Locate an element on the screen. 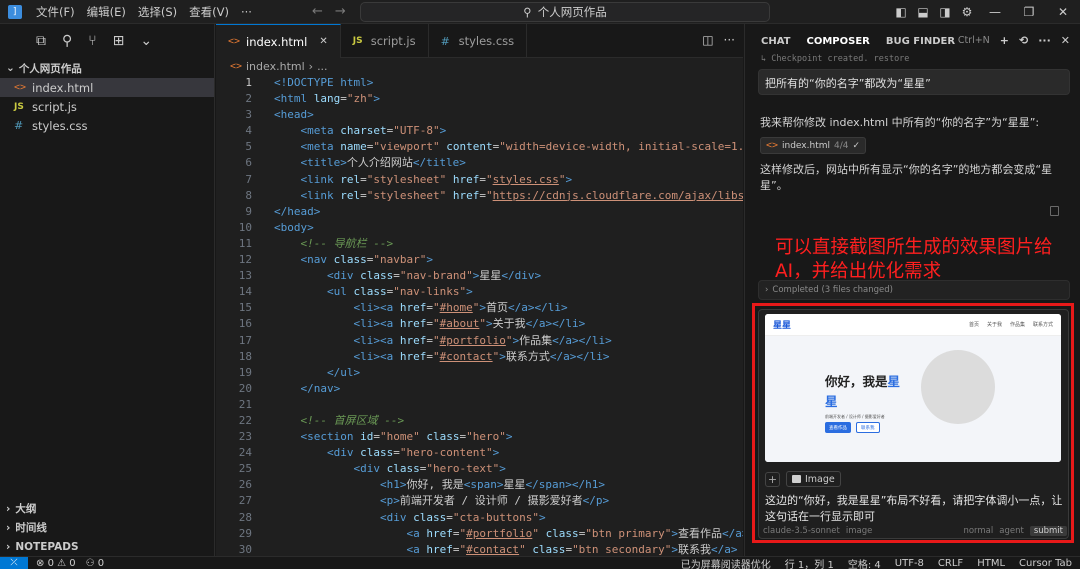 This screenshot has width=1080, height=569. language-mode: HTML is located at coordinates (991, 563).